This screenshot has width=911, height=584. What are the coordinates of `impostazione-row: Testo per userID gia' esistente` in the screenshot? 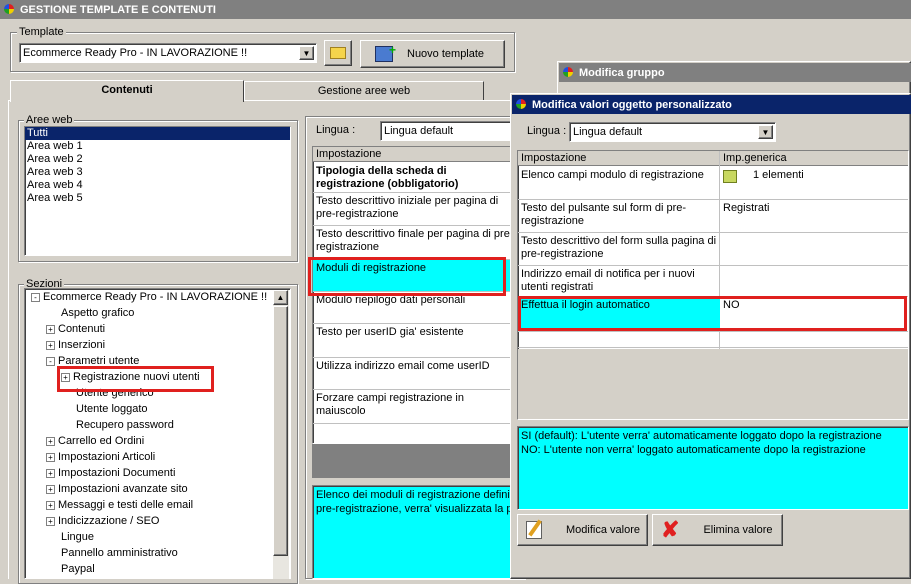 It's located at (416, 341).